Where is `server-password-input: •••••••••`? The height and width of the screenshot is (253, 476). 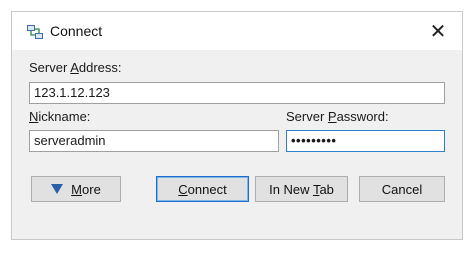
server-password-input: ••••••••• is located at coordinates (365, 141).